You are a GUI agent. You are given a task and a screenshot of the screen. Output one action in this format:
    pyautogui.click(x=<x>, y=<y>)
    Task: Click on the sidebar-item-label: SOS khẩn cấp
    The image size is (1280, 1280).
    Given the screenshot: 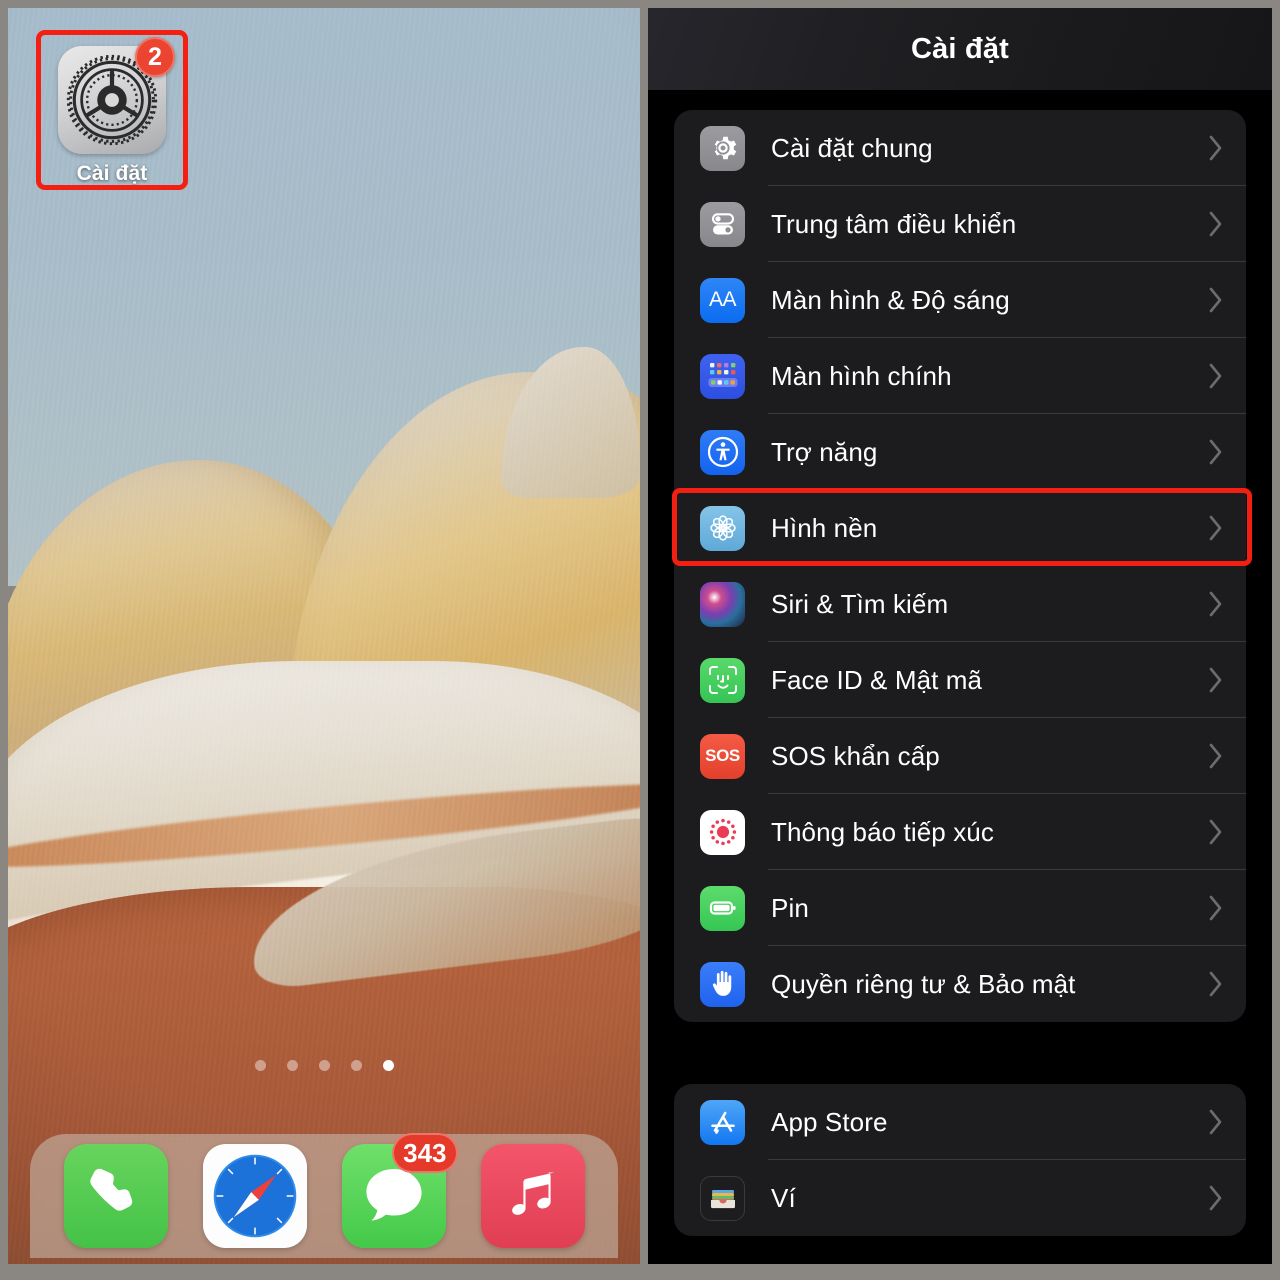 What is the action you would take?
    pyautogui.click(x=855, y=755)
    